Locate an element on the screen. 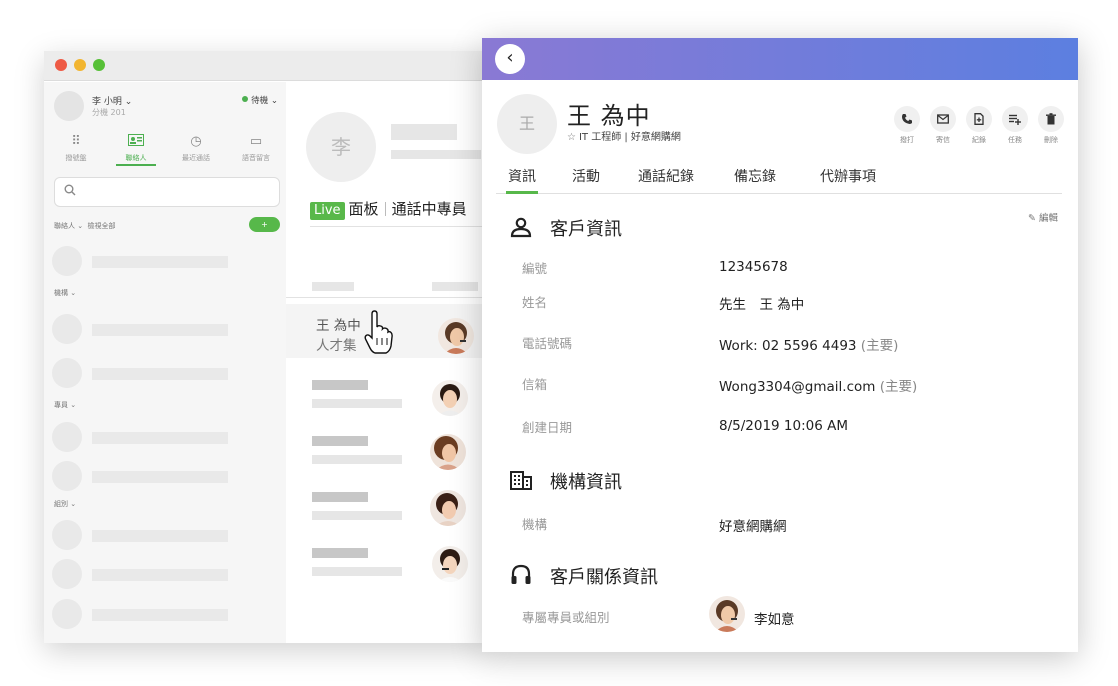 The image size is (1118, 686). field-value-id: 12345678 is located at coordinates (753, 267).